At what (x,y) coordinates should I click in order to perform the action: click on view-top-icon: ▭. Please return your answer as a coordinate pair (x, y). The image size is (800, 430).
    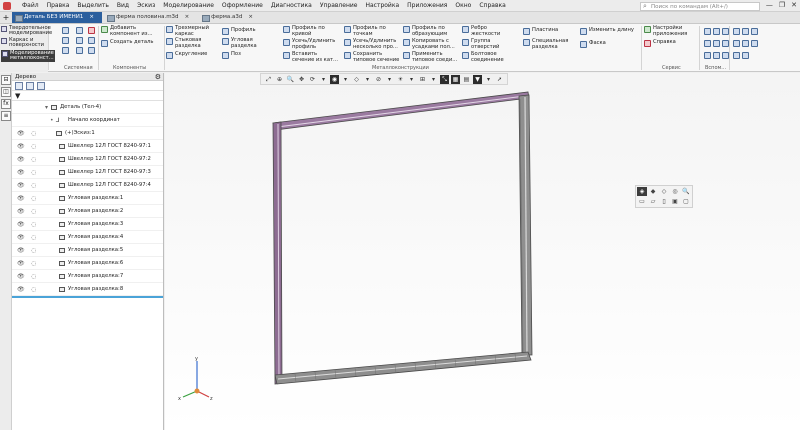
    Looking at the image, I should click on (642, 201).